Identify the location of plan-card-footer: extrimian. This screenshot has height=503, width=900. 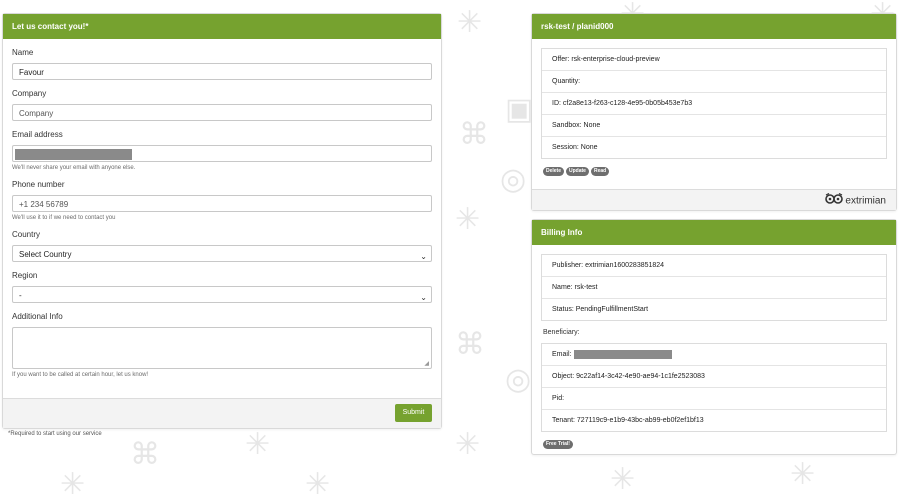
(714, 199).